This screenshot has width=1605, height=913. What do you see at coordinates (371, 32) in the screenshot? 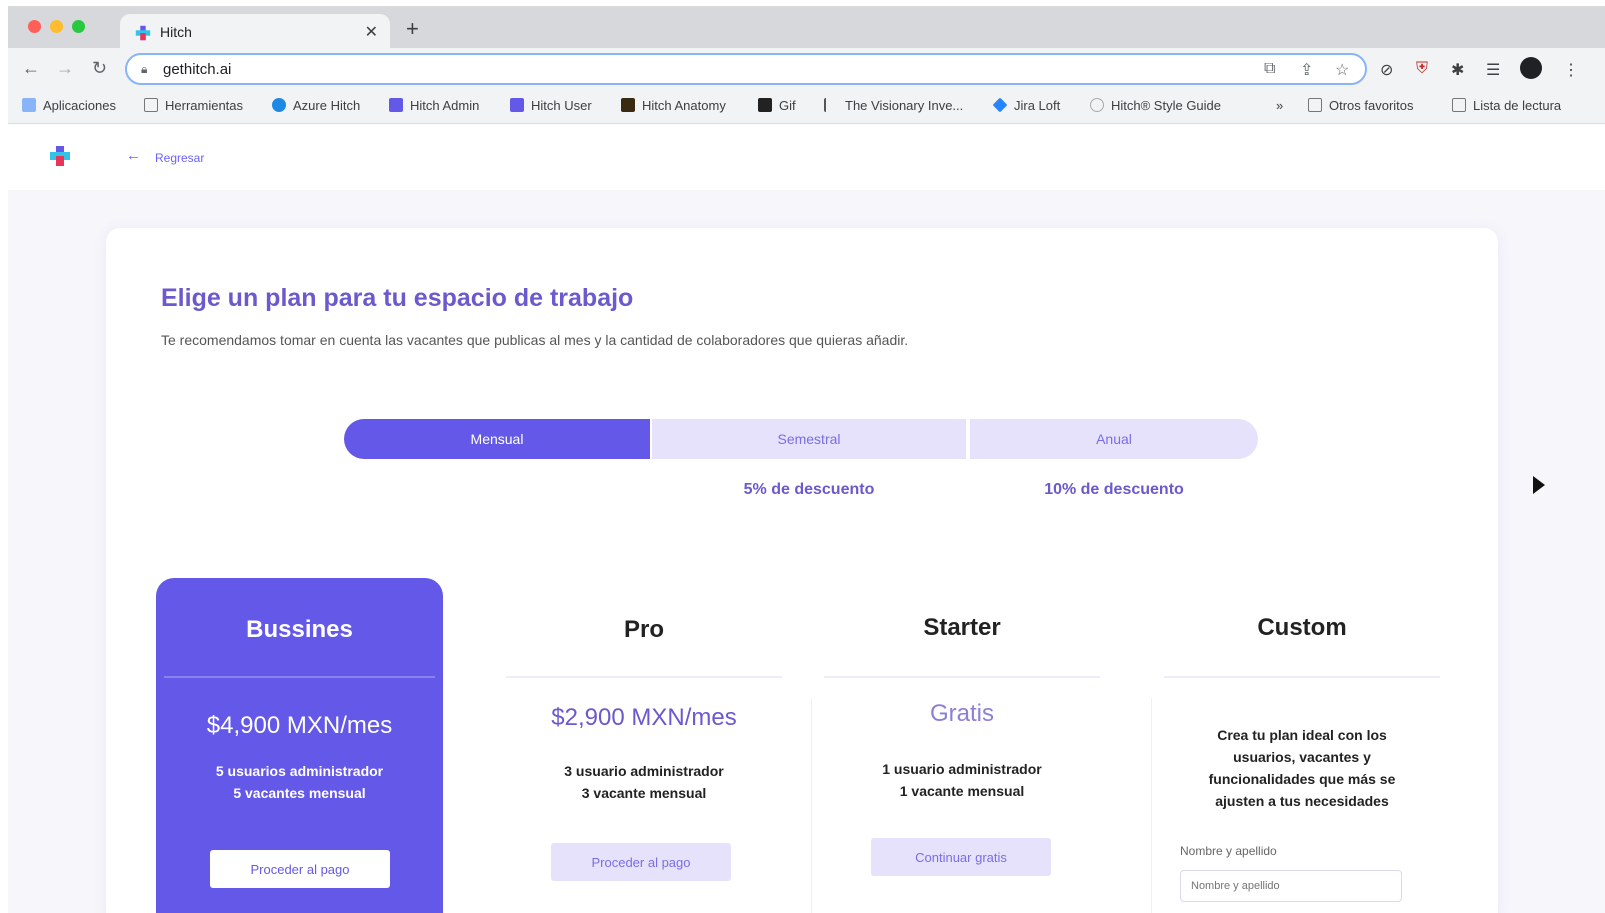
I see `close-tab-icon: ✕` at bounding box center [371, 32].